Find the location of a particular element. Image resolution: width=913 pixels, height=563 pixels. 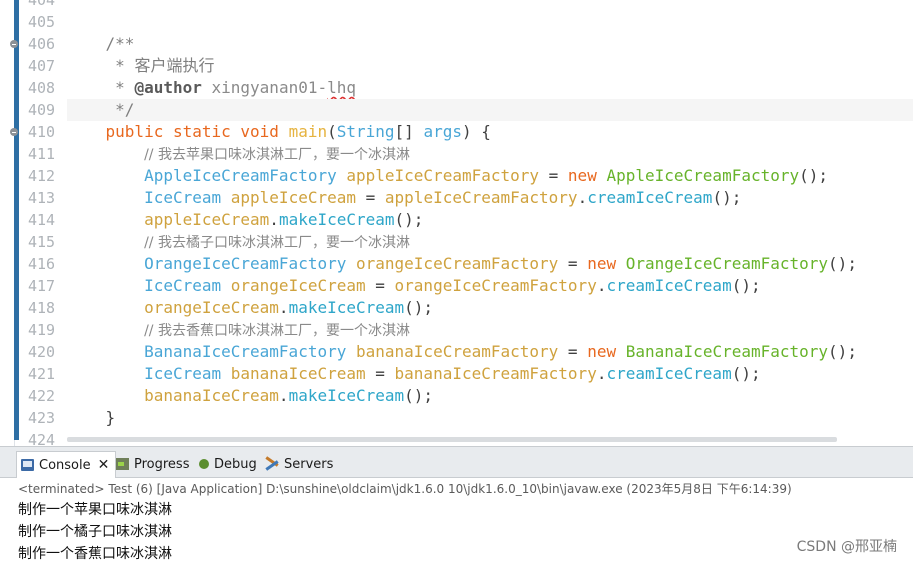

watermark: CSDN @邢亚楠 is located at coordinates (846, 547).